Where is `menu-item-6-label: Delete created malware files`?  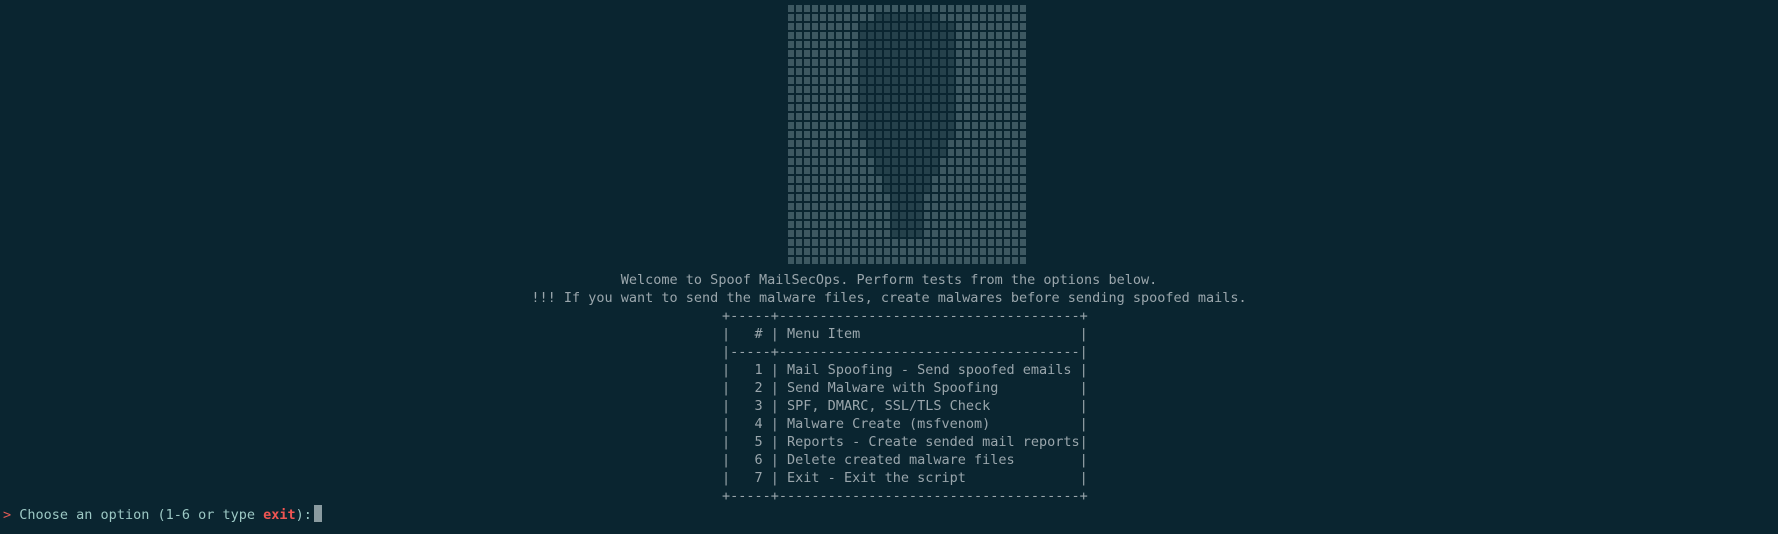 menu-item-6-label: Delete created malware files is located at coordinates (933, 460).